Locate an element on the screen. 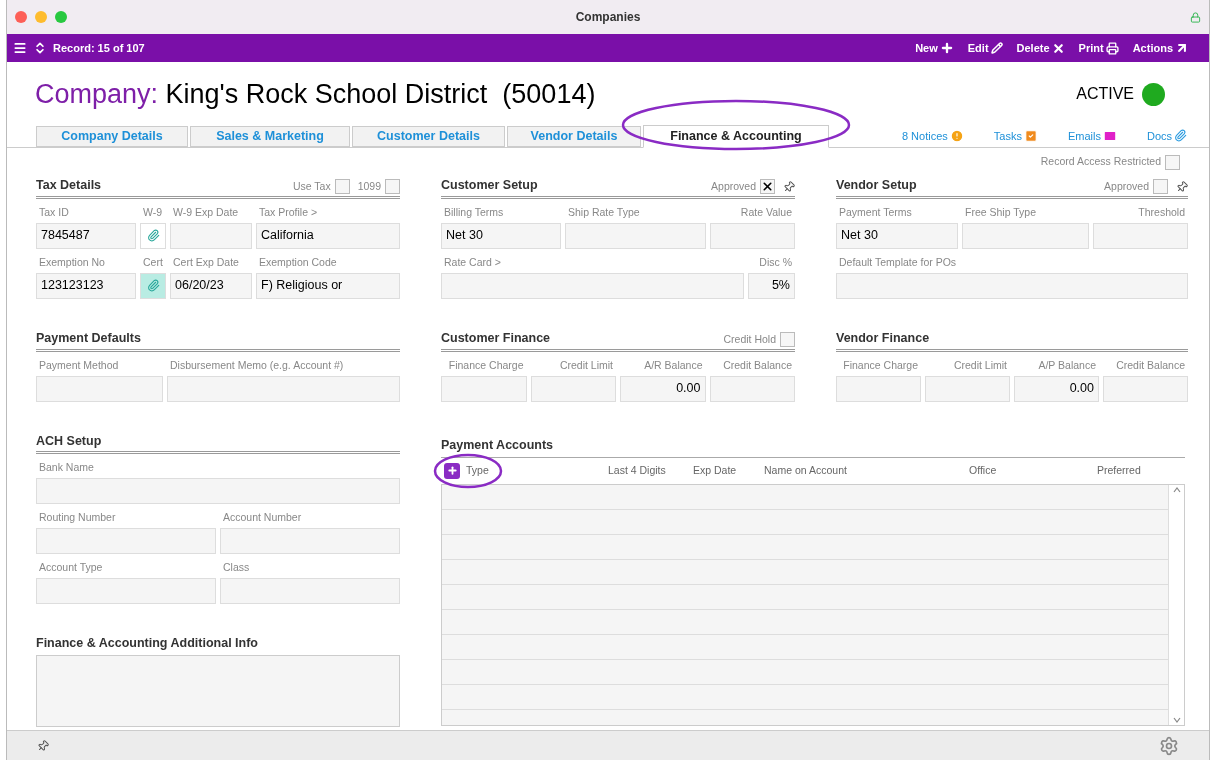 The image size is (1216, 760). field-label: Rate Card > is located at coordinates (472, 262).